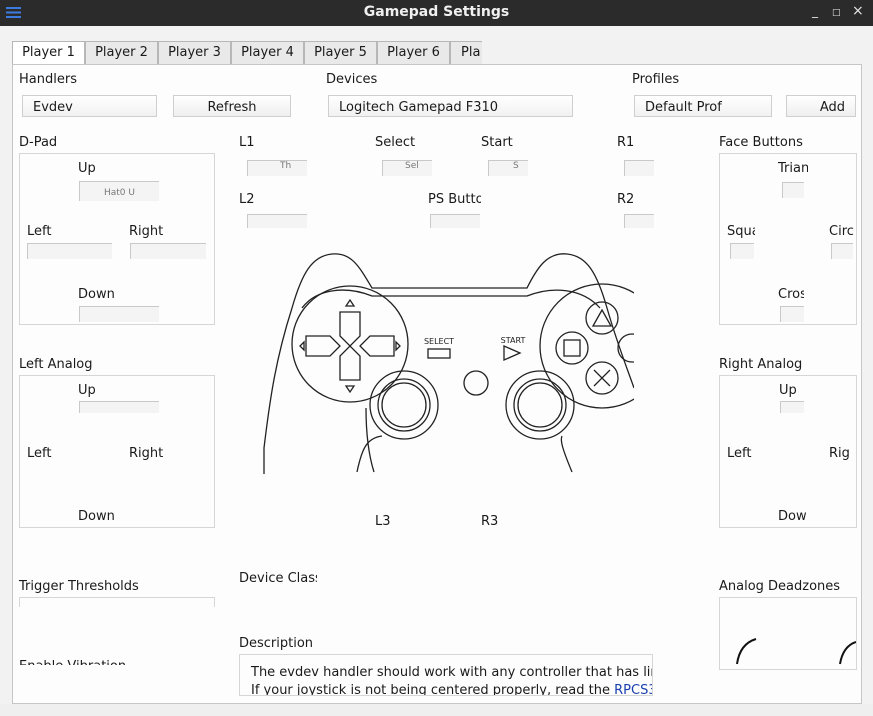  What do you see at coordinates (633, 689) in the screenshot?
I see `wiki-link: RPCS3 Wi` at bounding box center [633, 689].